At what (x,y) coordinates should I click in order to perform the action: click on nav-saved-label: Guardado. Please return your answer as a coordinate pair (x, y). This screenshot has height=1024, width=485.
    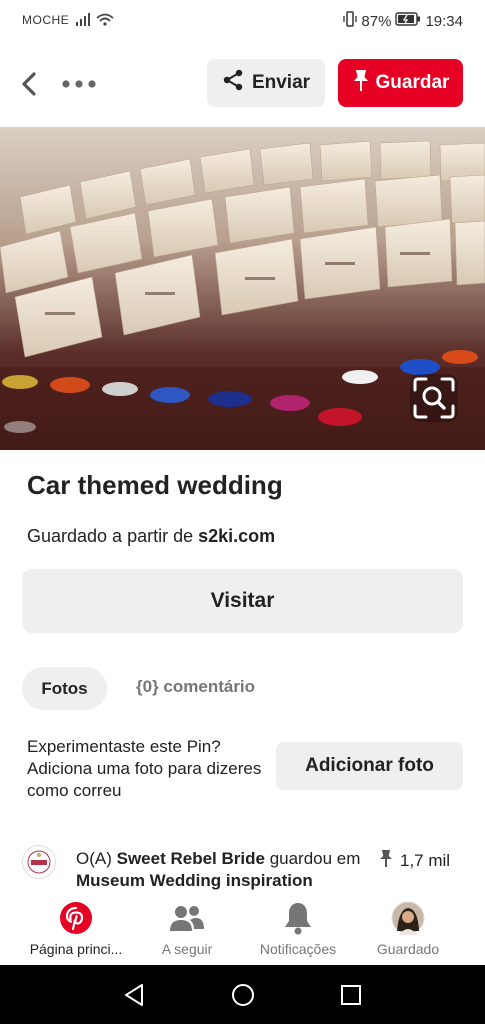
    Looking at the image, I should click on (408, 949).